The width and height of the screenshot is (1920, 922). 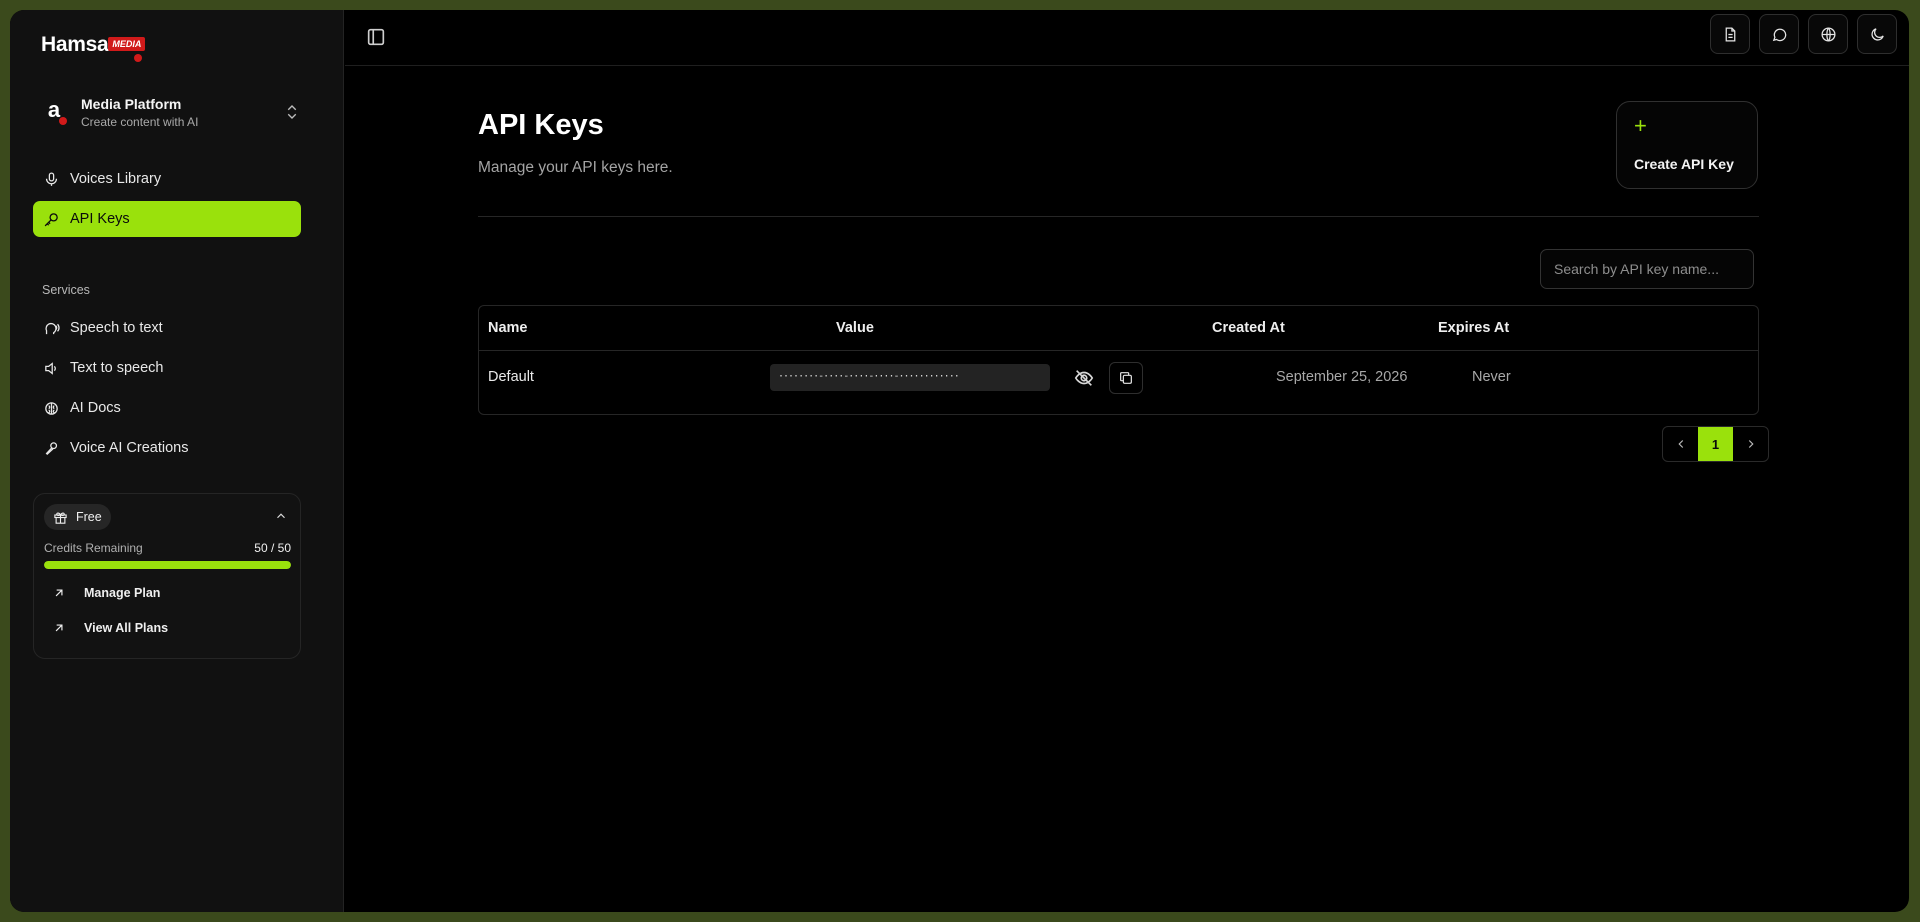 I want to click on view-all-plans-link: View All Plans, so click(x=110, y=628).